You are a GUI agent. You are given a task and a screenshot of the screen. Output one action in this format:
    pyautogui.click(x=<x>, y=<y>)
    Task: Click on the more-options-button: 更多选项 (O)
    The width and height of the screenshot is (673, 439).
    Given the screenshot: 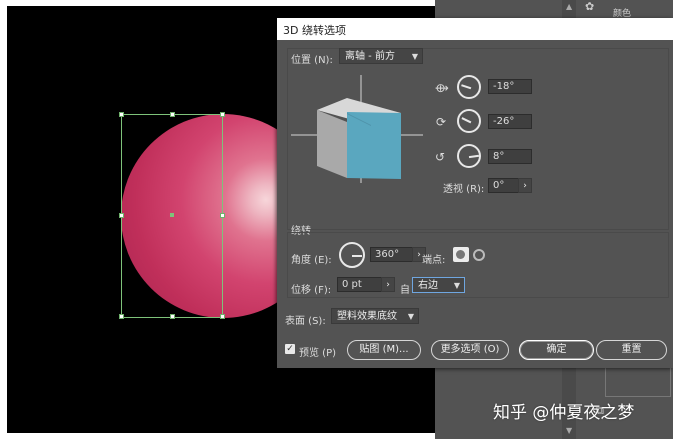 What is the action you would take?
    pyautogui.click(x=470, y=350)
    